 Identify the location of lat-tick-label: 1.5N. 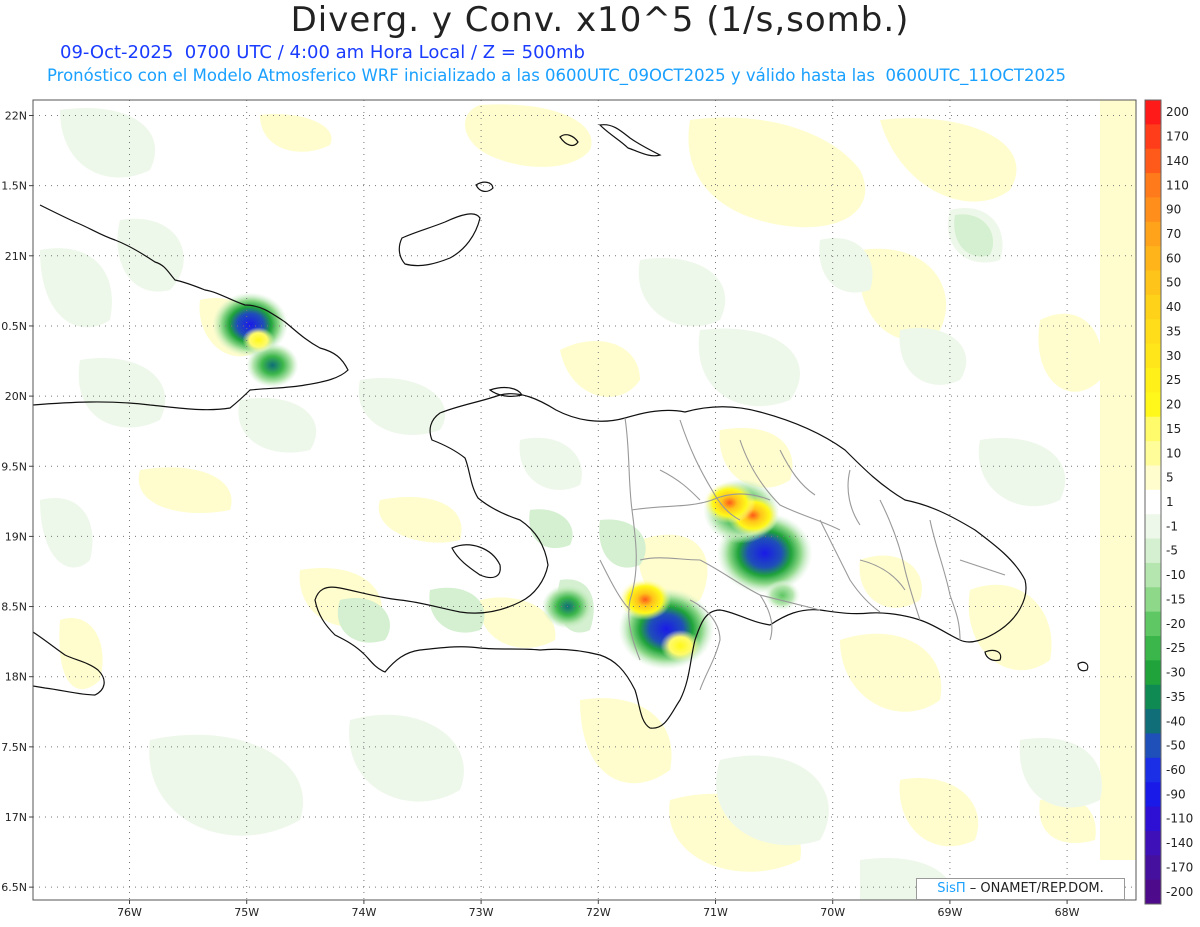
(14, 186).